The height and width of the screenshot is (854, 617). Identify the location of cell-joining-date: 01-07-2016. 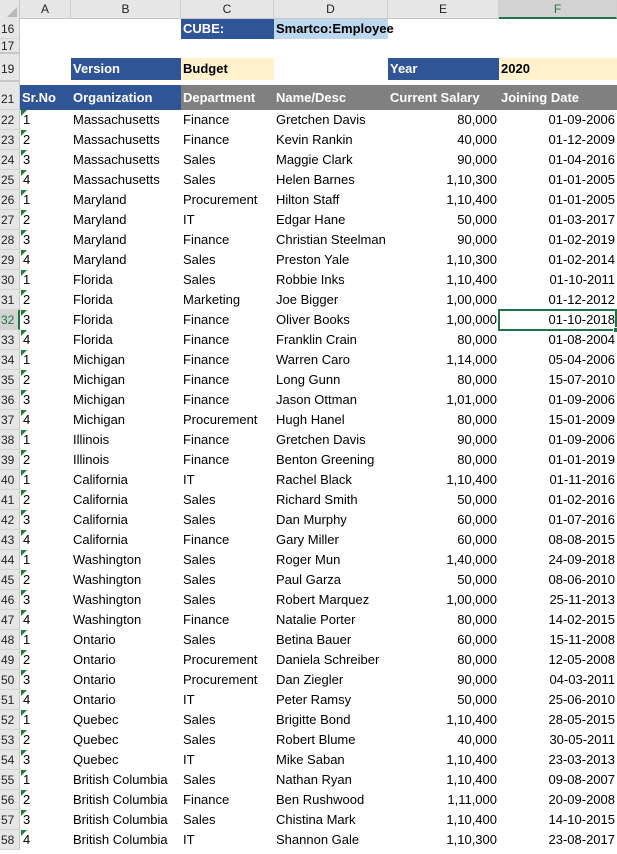
(558, 520).